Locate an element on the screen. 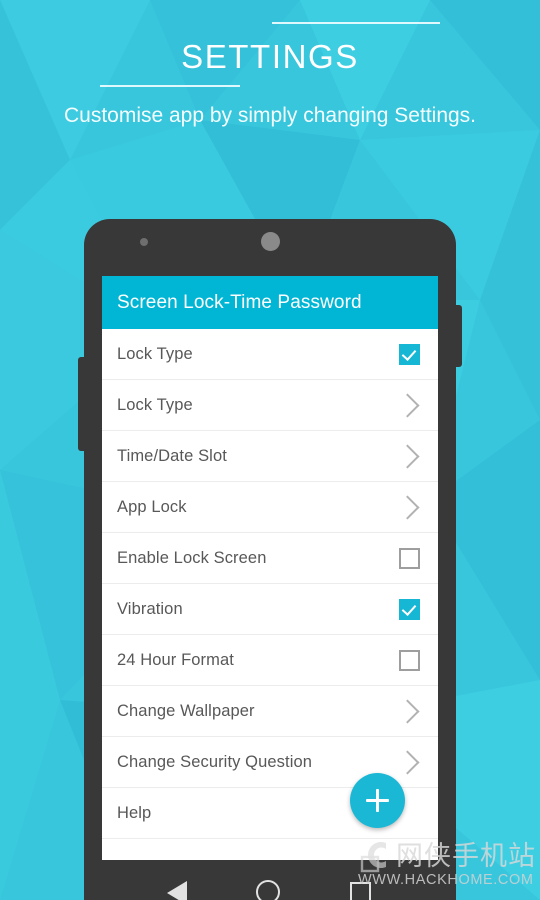  android-nav-bar is located at coordinates (270, 883).